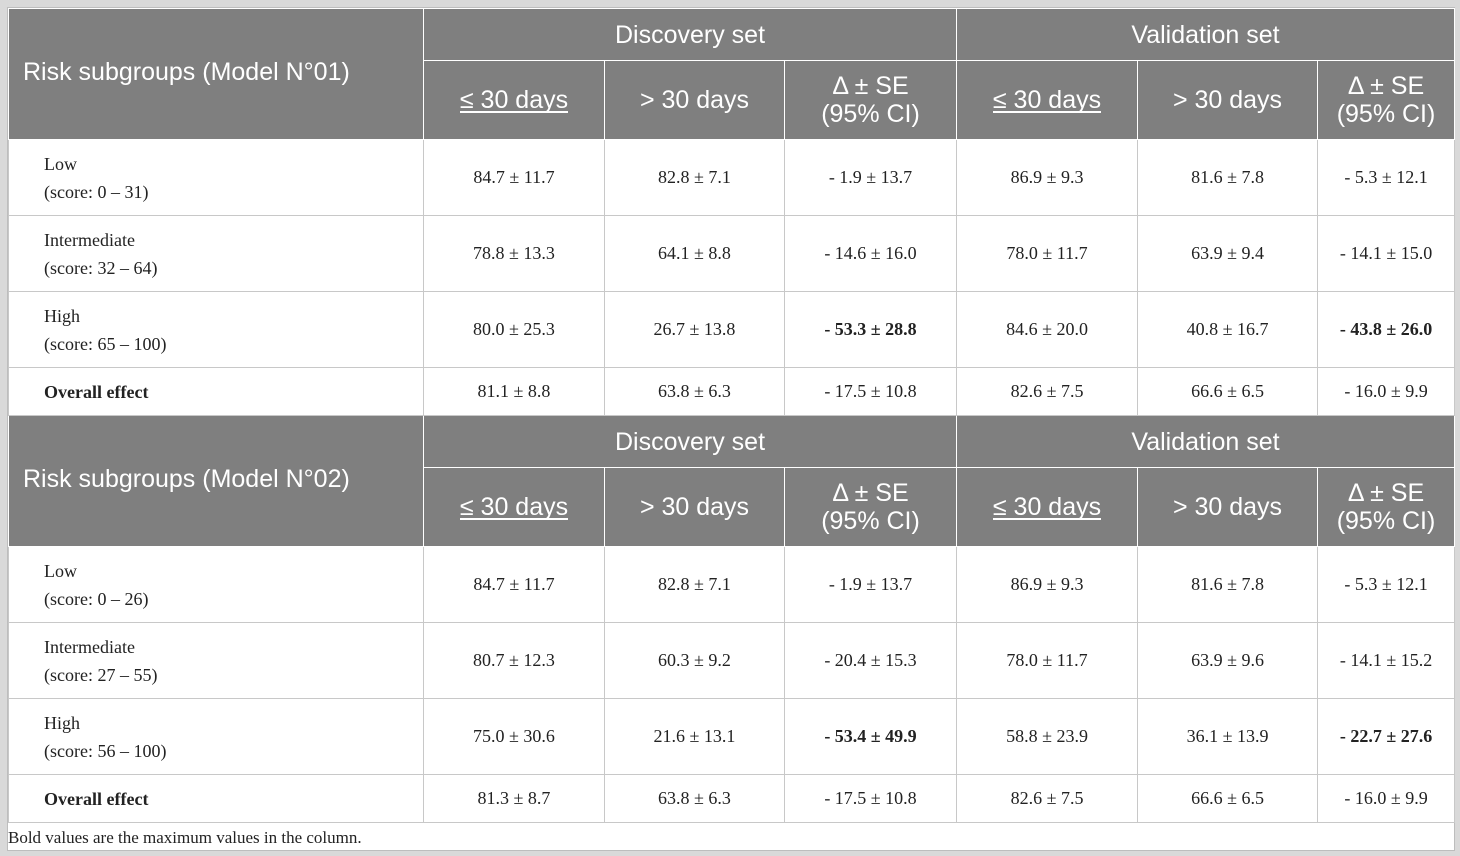 Image resolution: width=1460 pixels, height=856 pixels. What do you see at coordinates (690, 441) in the screenshot?
I see `table2-discovery-header: Discovery set` at bounding box center [690, 441].